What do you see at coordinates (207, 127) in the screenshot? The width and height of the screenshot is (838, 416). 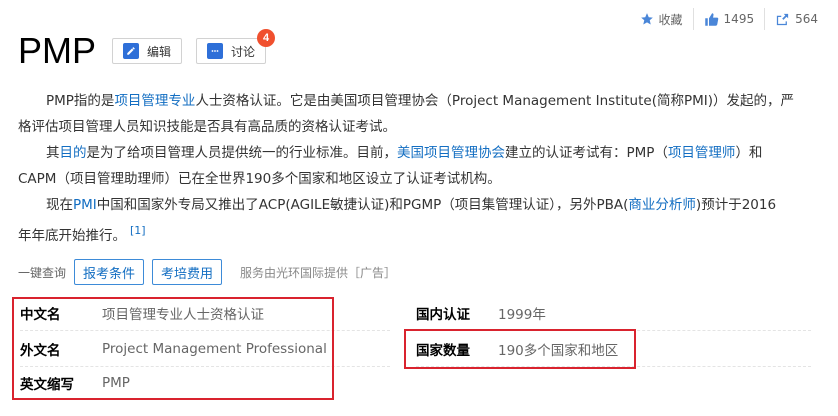 I see `paragraph-line: 格评估项目管理人员知识技能是否具有高品质的资格认证考试。` at bounding box center [207, 127].